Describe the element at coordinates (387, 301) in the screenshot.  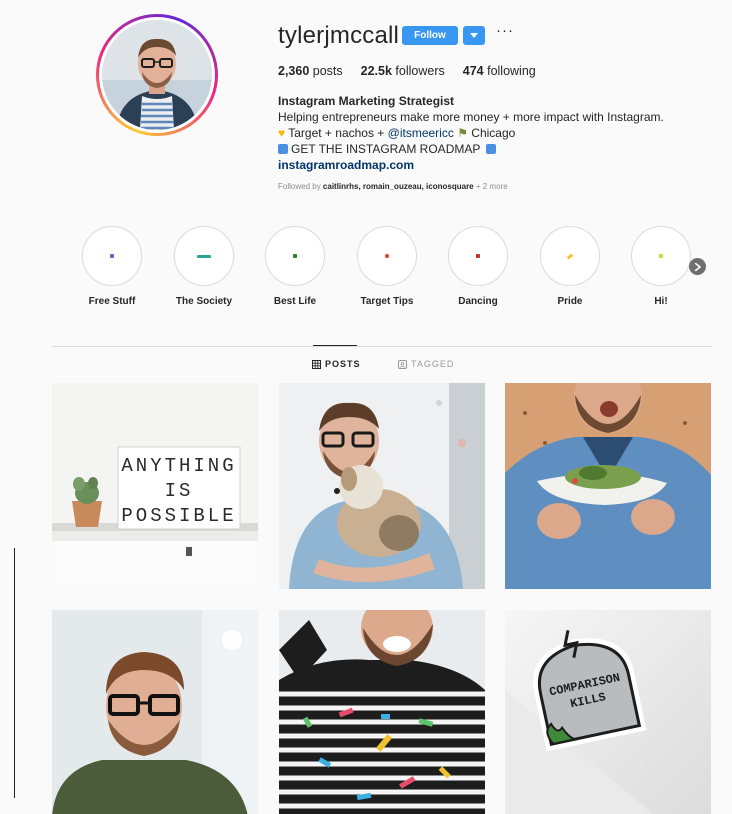
I see `highlight-label: Target Tips` at that location.